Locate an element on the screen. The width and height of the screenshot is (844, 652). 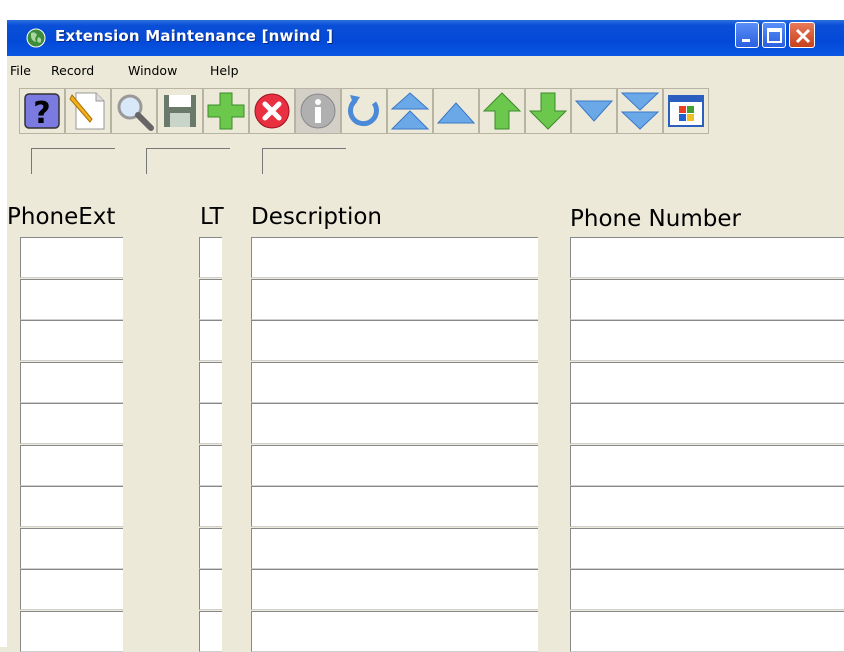
windows-icon is located at coordinates (686, 111).